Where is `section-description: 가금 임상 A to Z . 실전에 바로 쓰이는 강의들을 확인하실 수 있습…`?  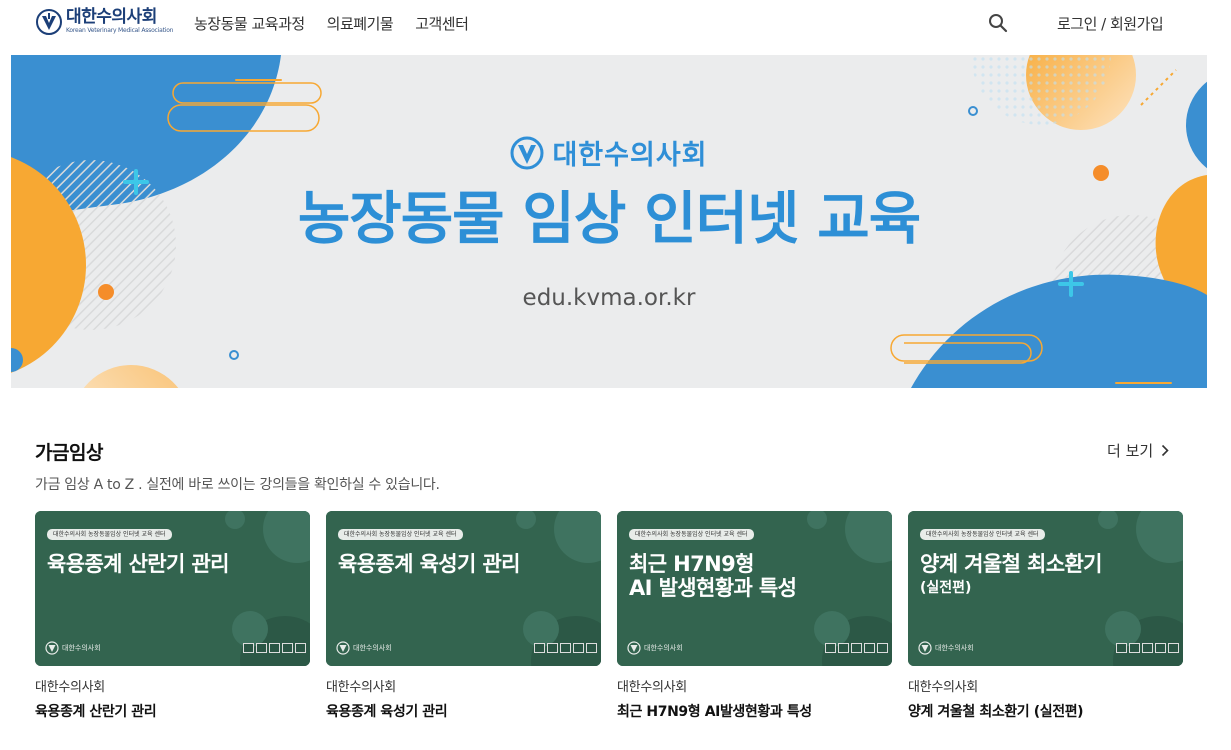 section-description: 가금 임상 A to Z . 실전에 바로 쓰이는 강의들을 확인하실 수 있습… is located at coordinates (237, 485).